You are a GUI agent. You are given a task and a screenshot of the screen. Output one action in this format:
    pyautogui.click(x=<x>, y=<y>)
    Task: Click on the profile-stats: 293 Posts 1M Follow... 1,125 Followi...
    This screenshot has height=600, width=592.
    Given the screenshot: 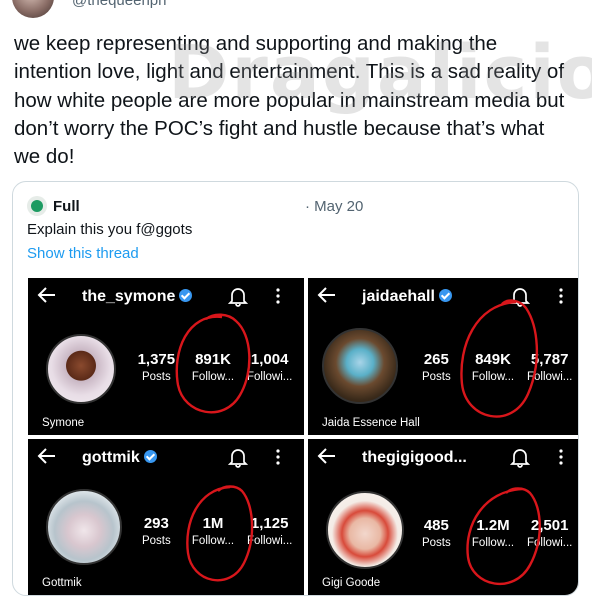 What is the action you would take?
    pyautogui.click(x=213, y=531)
    